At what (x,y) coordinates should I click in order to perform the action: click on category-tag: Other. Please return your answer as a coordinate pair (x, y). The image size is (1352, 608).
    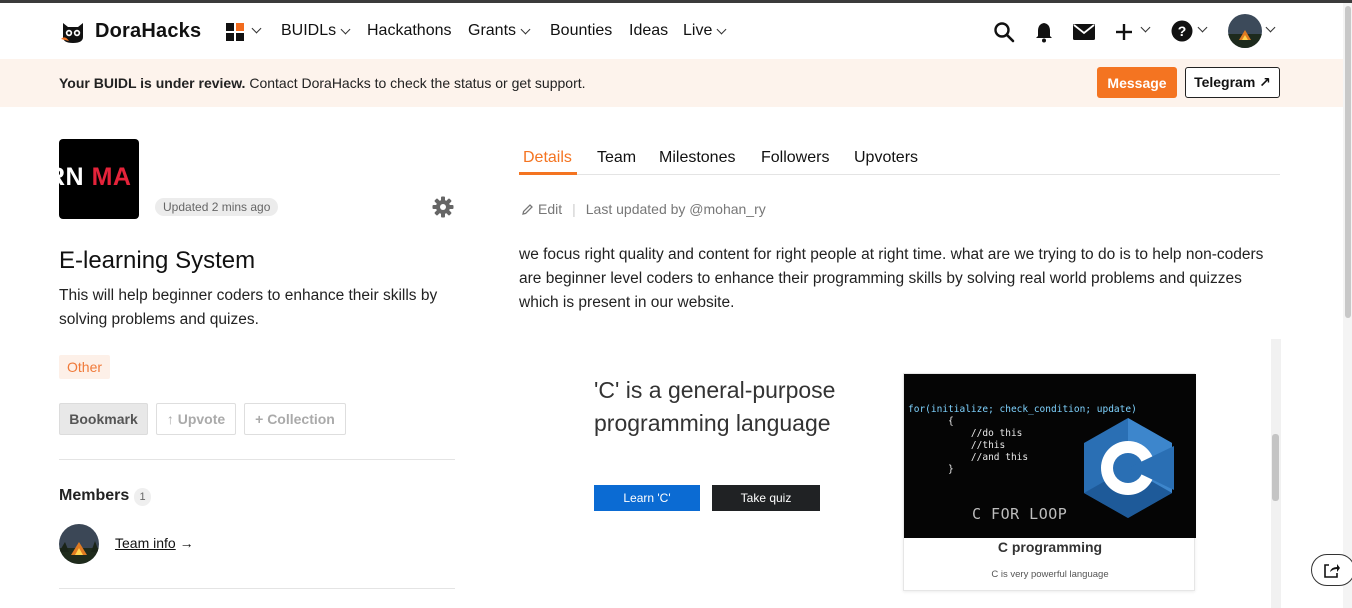
    Looking at the image, I should click on (85, 367).